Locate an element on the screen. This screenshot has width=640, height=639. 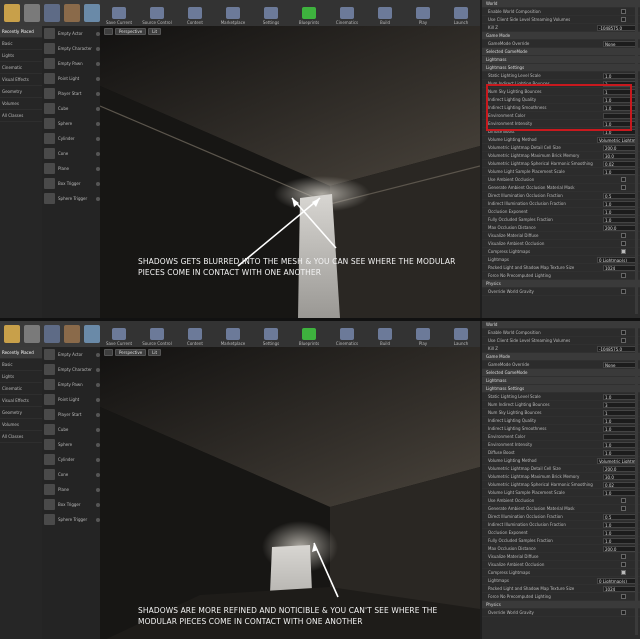
details-section-header: World is located at coordinates (561, 4).